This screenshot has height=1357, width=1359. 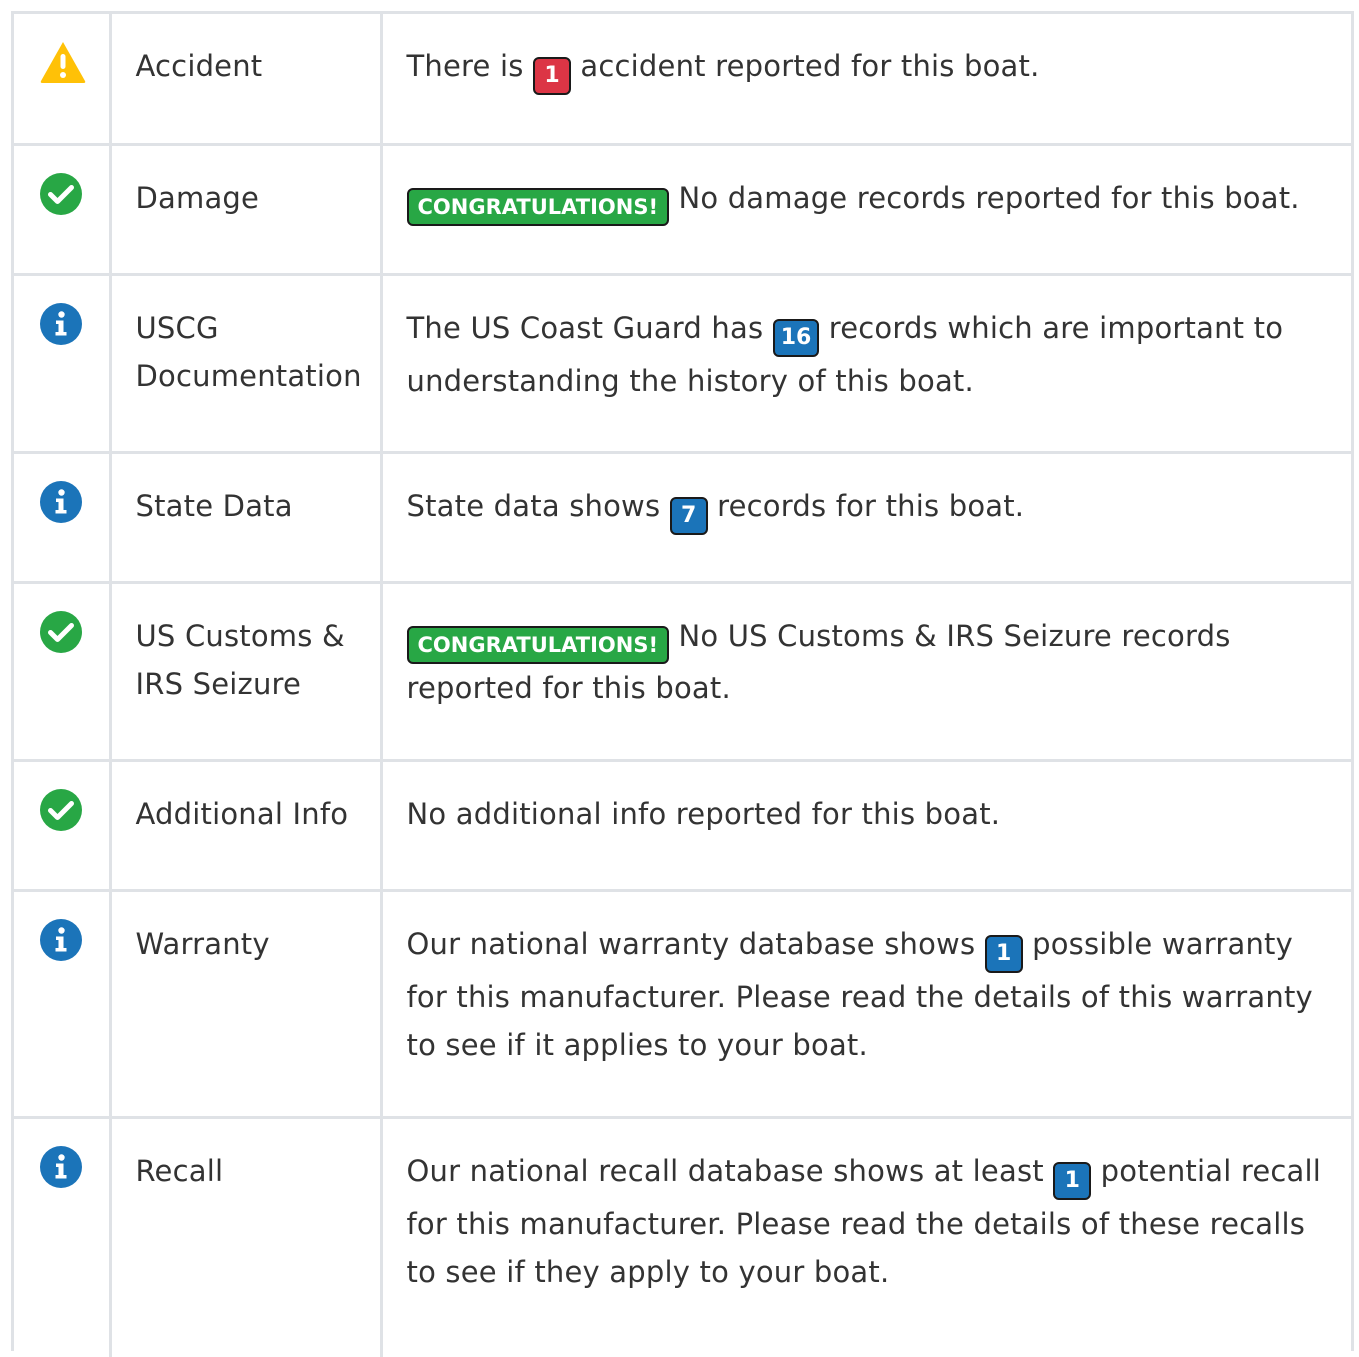 I want to click on warranty-count-badge: 1, so click(x=1003, y=953).